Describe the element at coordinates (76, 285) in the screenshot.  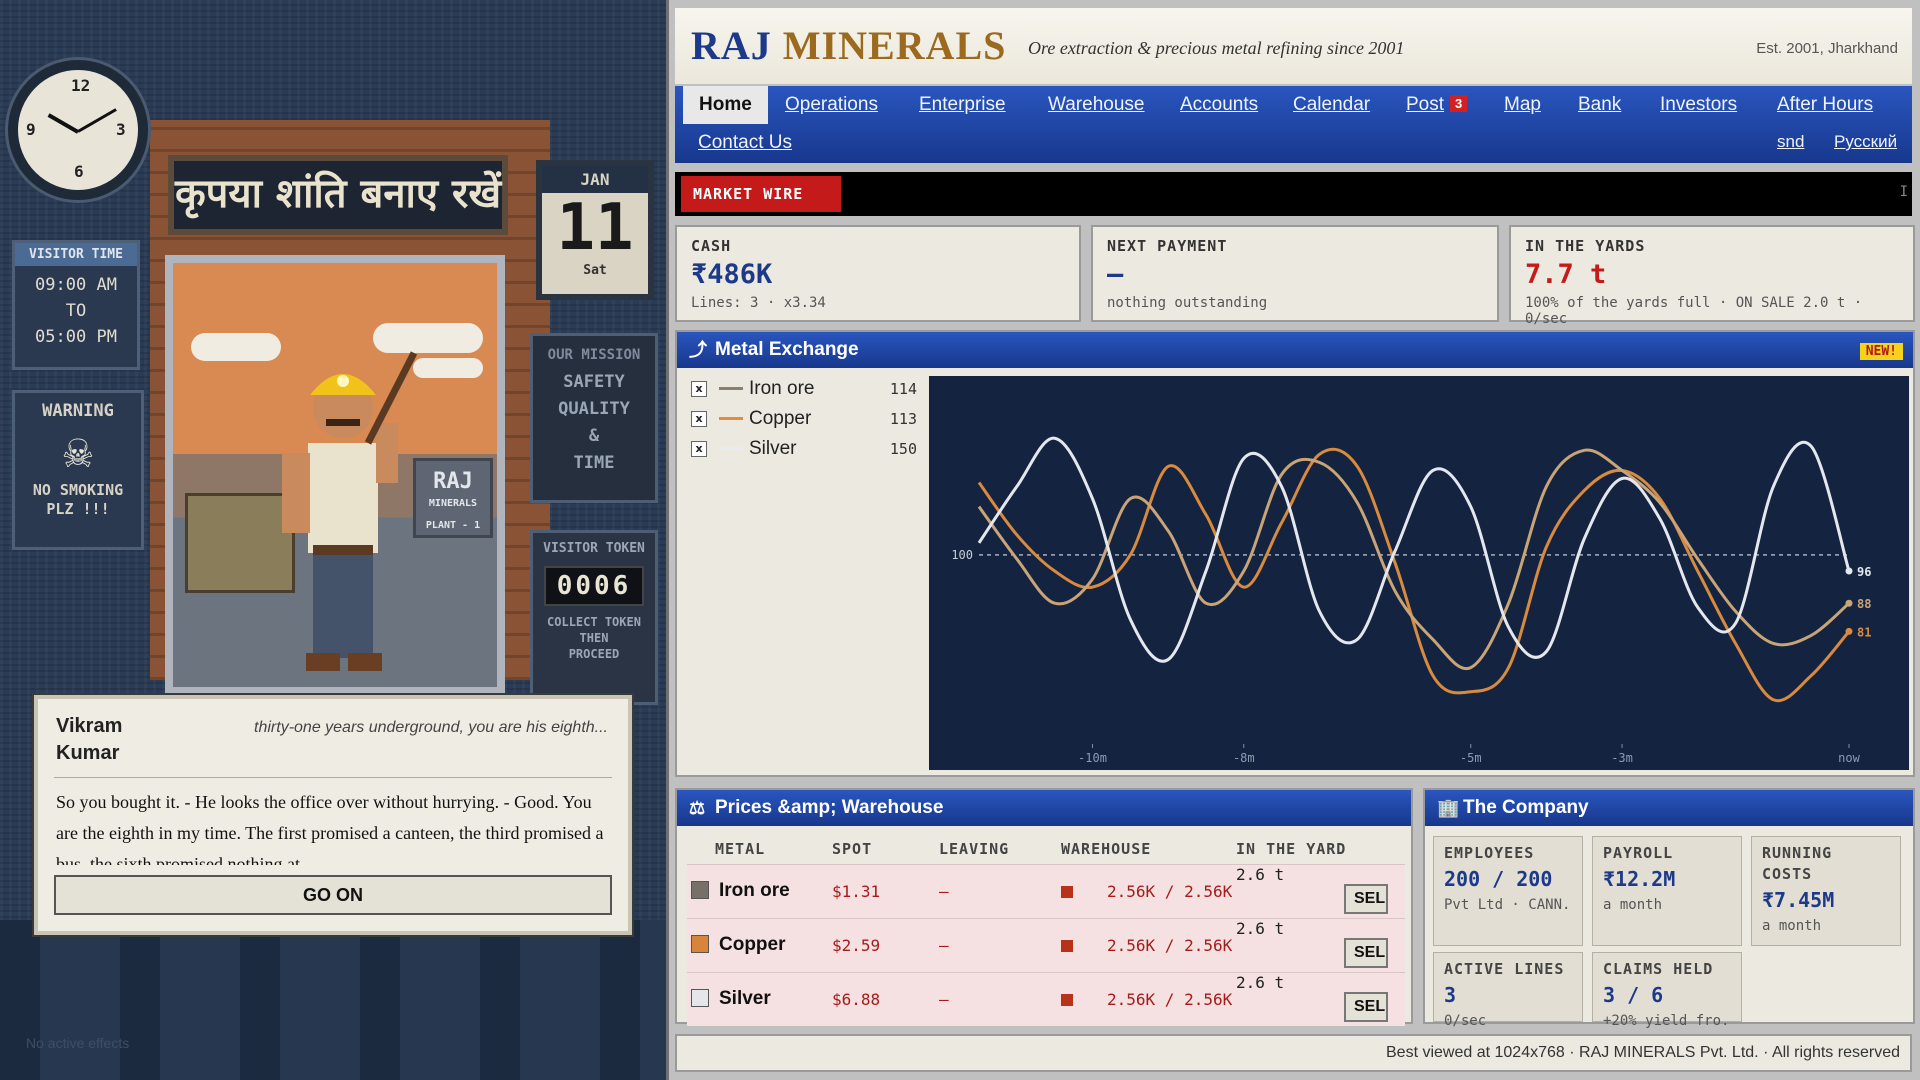
I see `visitor-time-open: 09:00 AM` at that location.